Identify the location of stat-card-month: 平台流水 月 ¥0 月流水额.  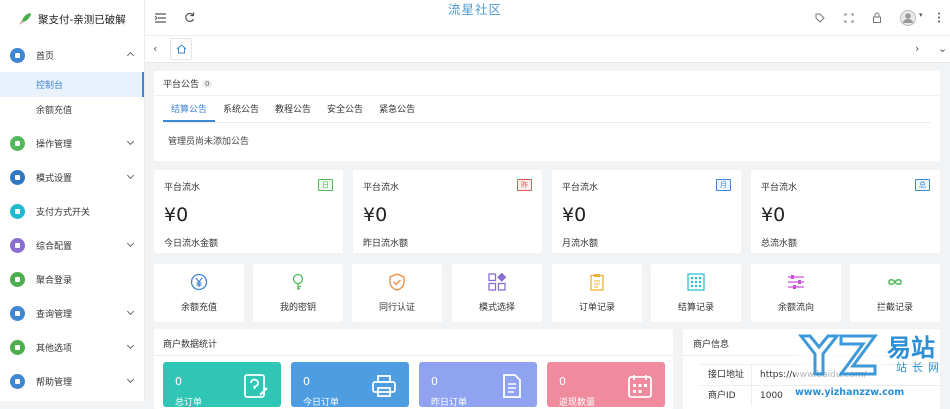
(646, 211).